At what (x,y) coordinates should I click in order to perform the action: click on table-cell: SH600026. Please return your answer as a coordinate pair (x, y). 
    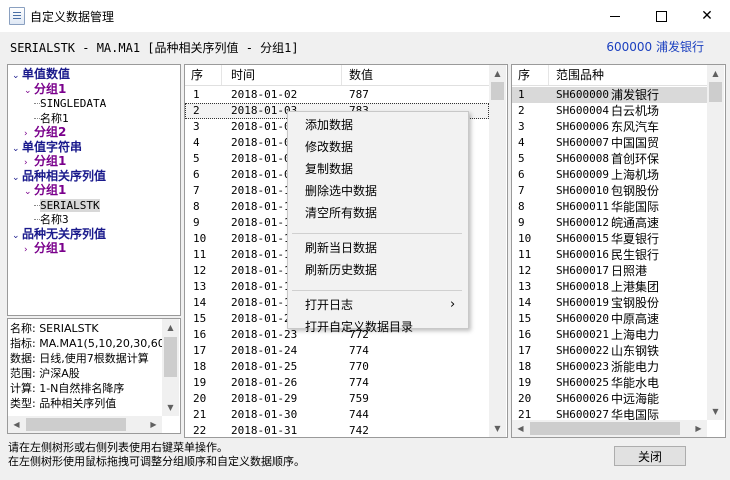
    Looking at the image, I should click on (582, 398).